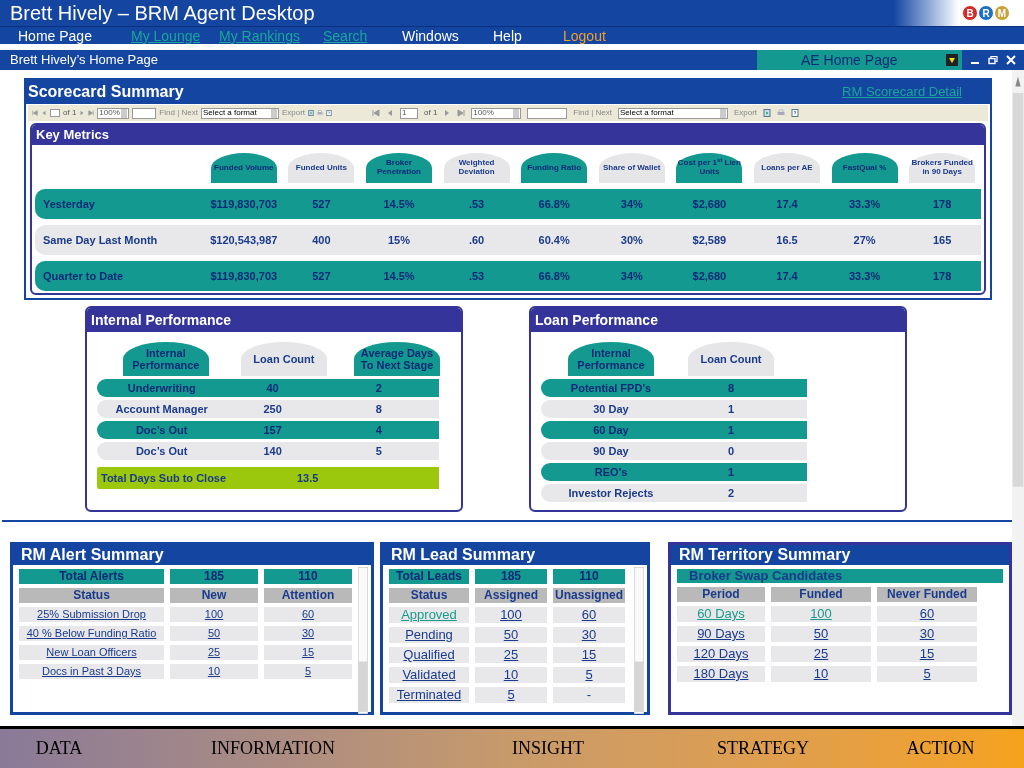 The width and height of the screenshot is (1024, 768). I want to click on table-link: Qualified, so click(429, 655).